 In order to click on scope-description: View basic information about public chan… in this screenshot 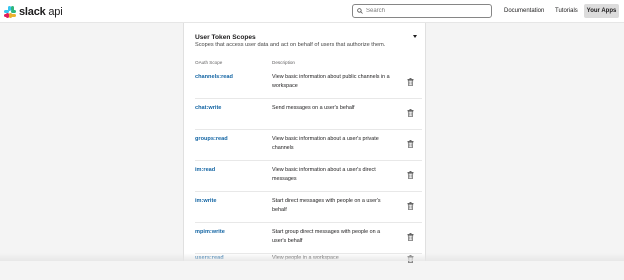, I will do `click(331, 81)`.